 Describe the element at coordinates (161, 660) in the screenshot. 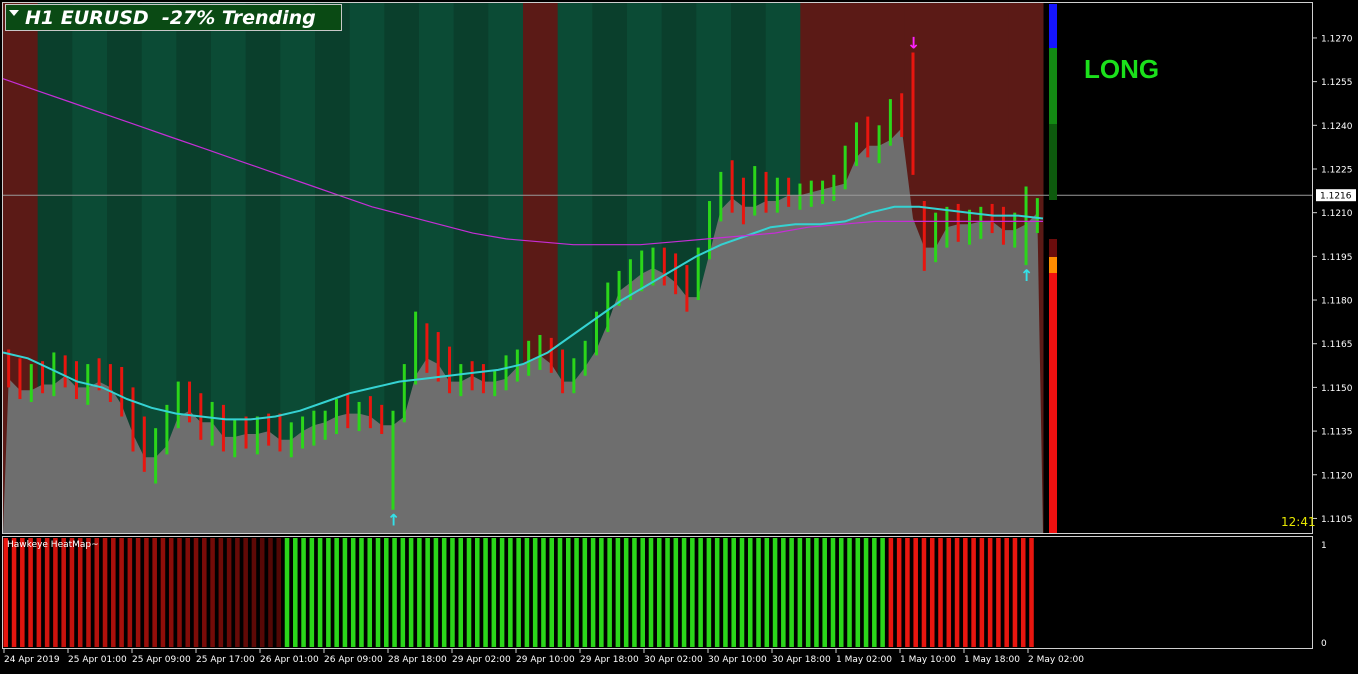

I see `x-tick-label: 25 Apr 09:00` at that location.